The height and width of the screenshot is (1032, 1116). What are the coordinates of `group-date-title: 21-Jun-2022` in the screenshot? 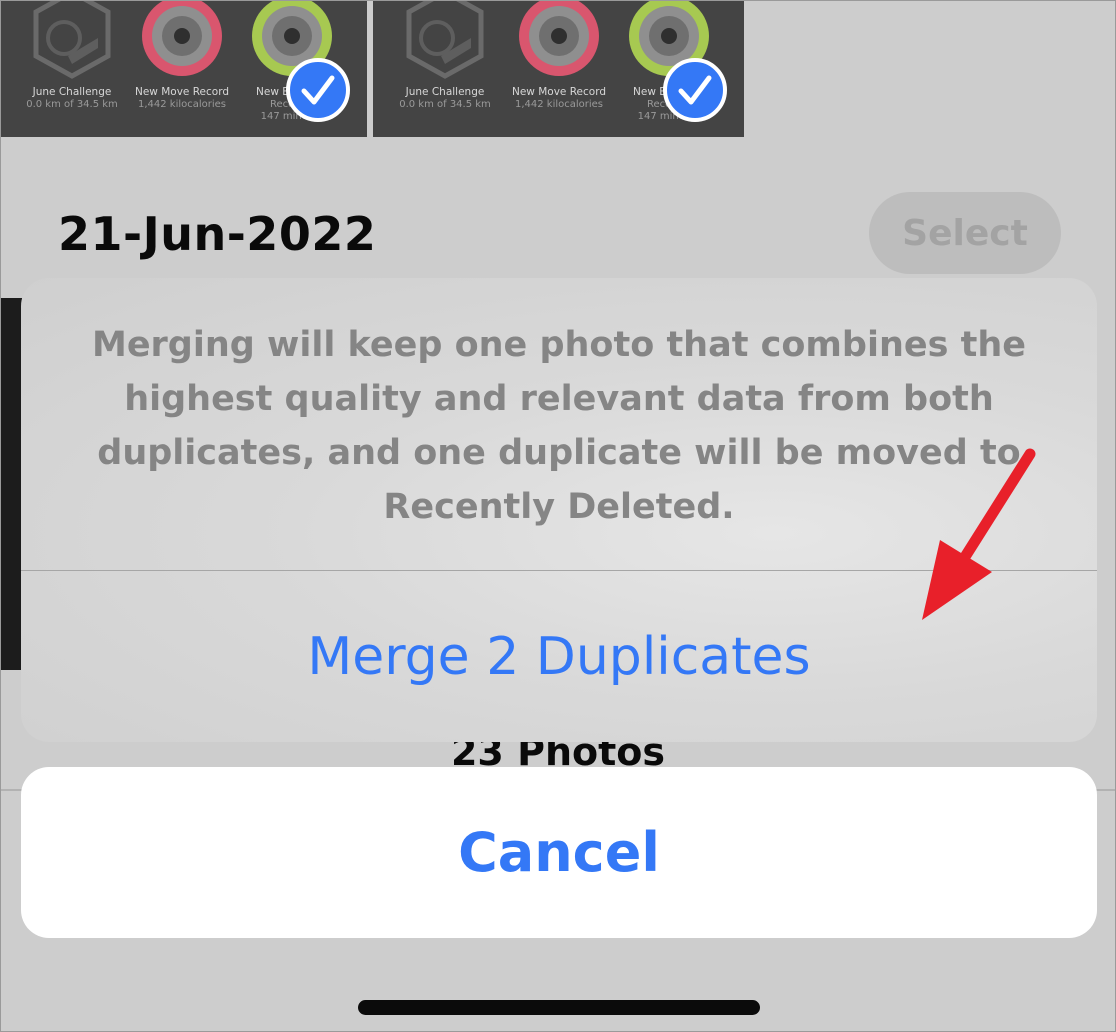 It's located at (217, 234).